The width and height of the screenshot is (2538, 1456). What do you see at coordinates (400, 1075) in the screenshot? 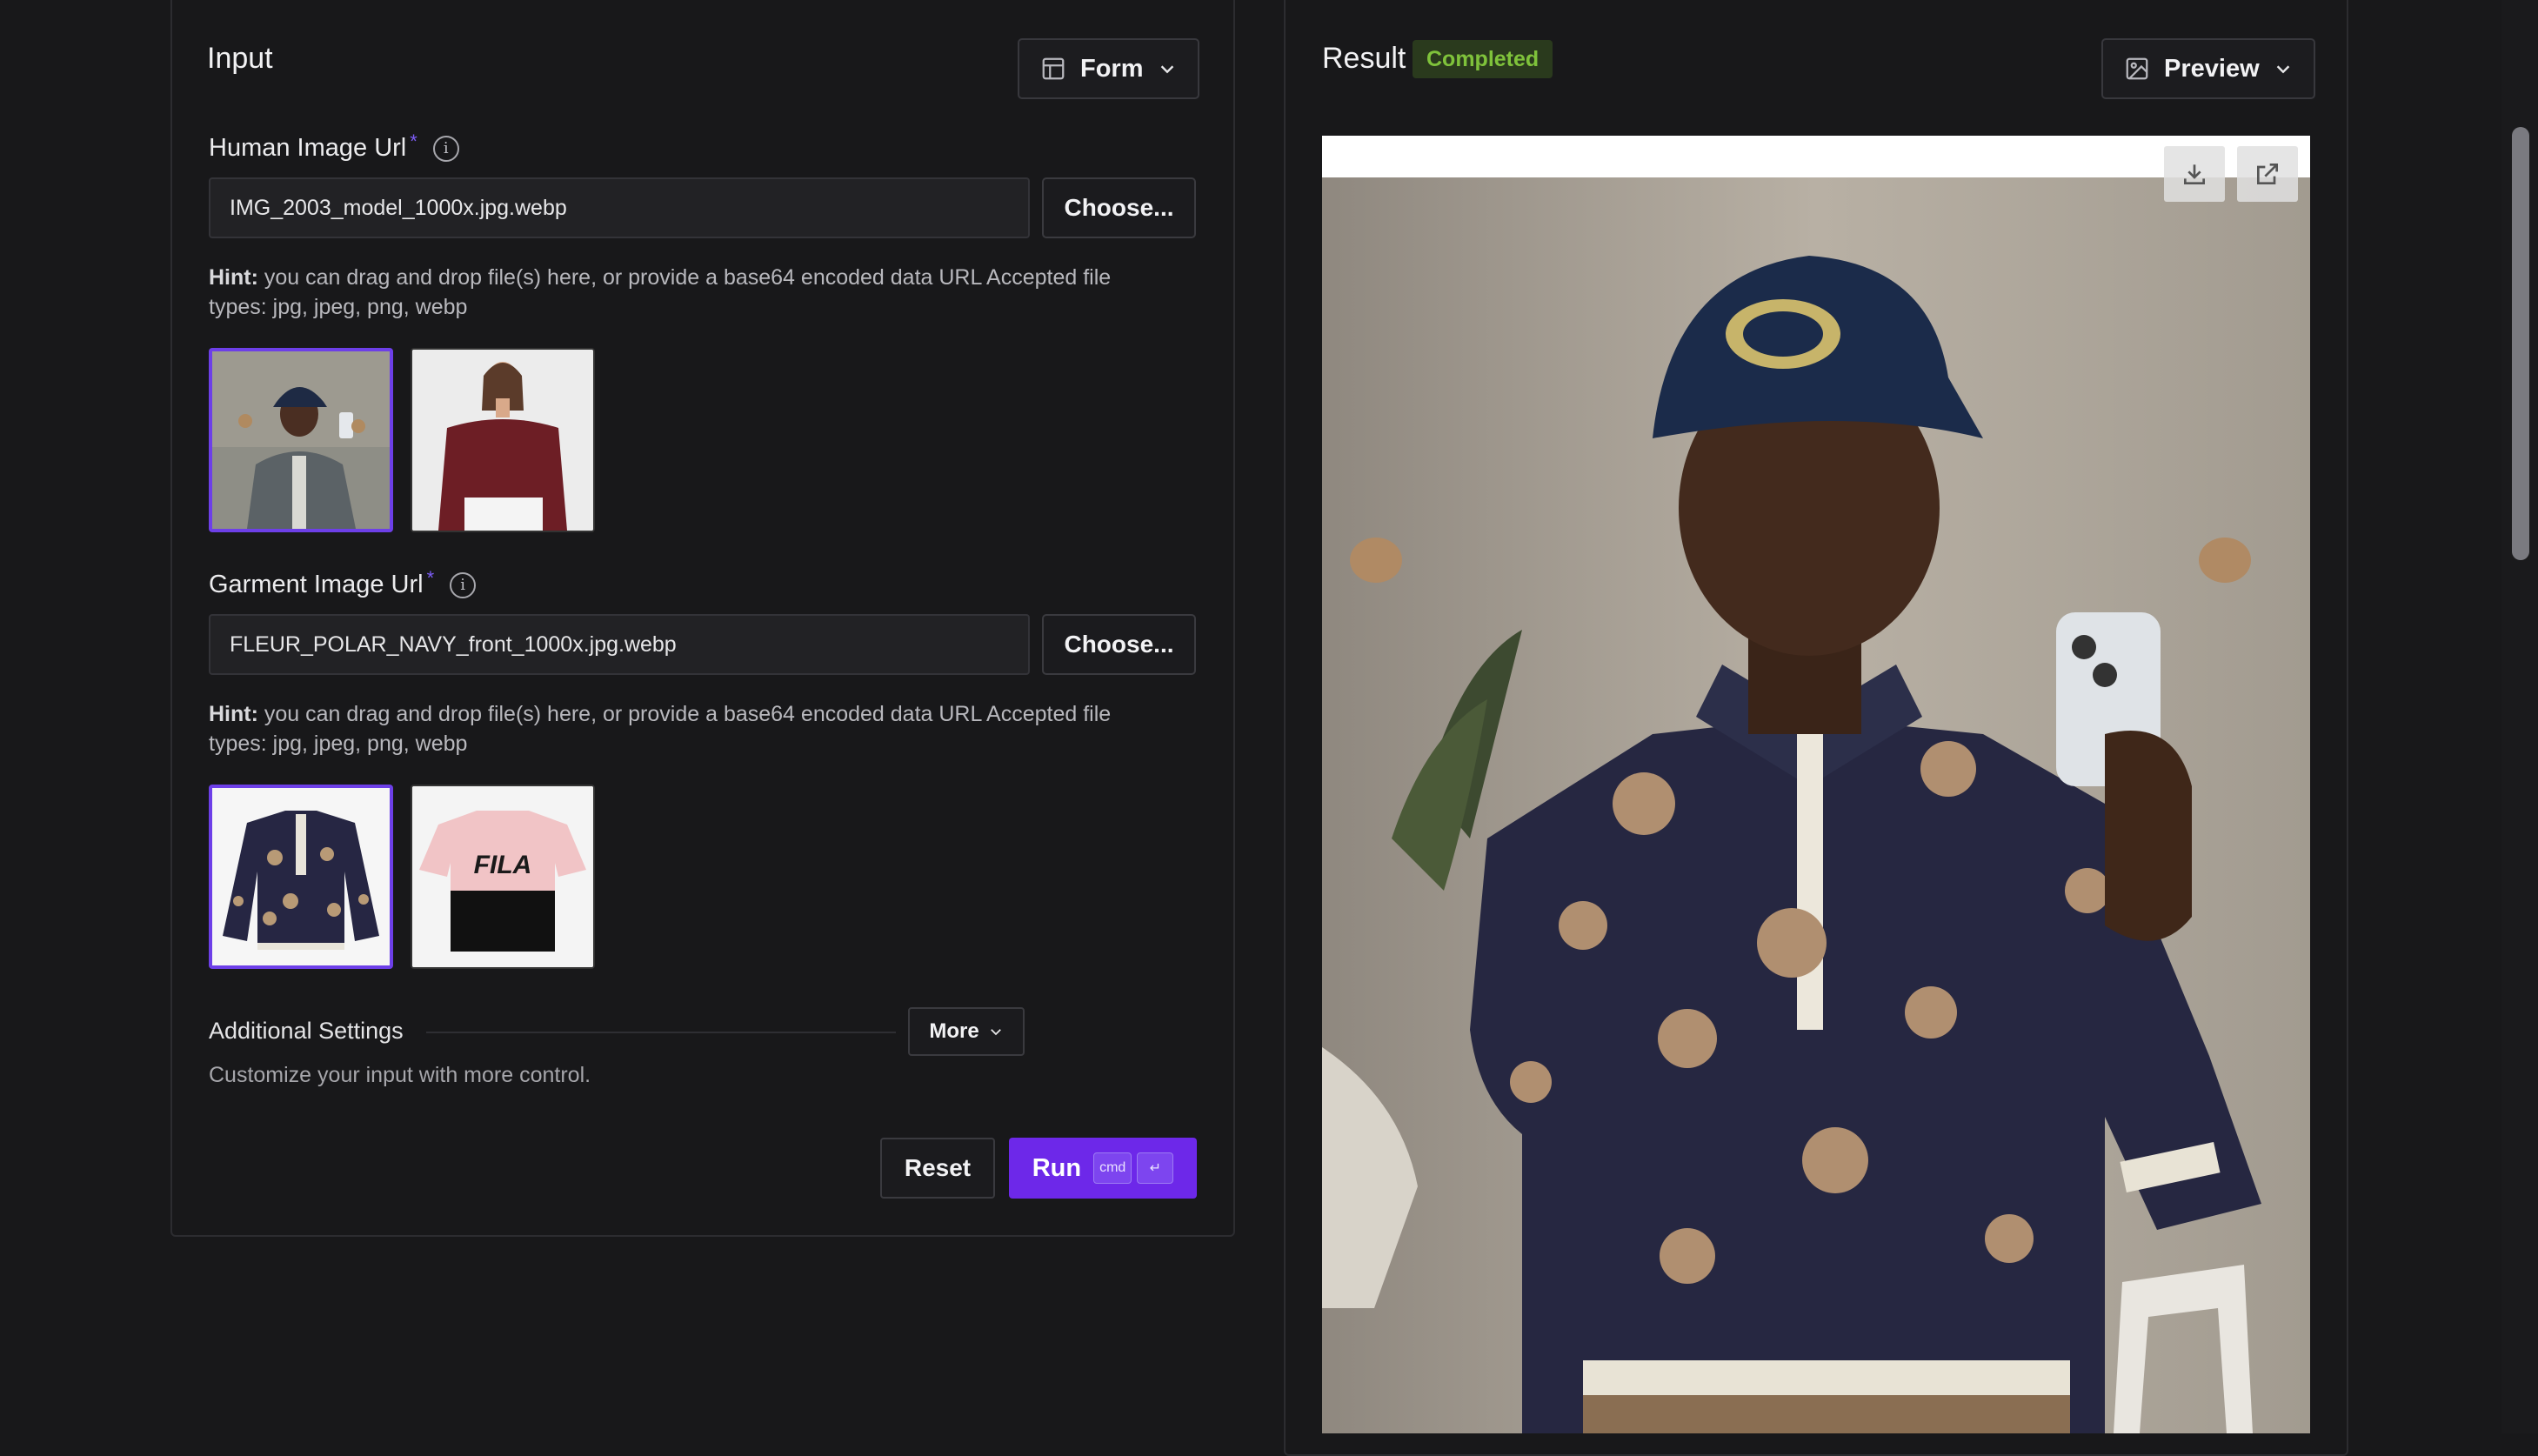
I see `additional-settings-description: Customize your input with more control.` at bounding box center [400, 1075].